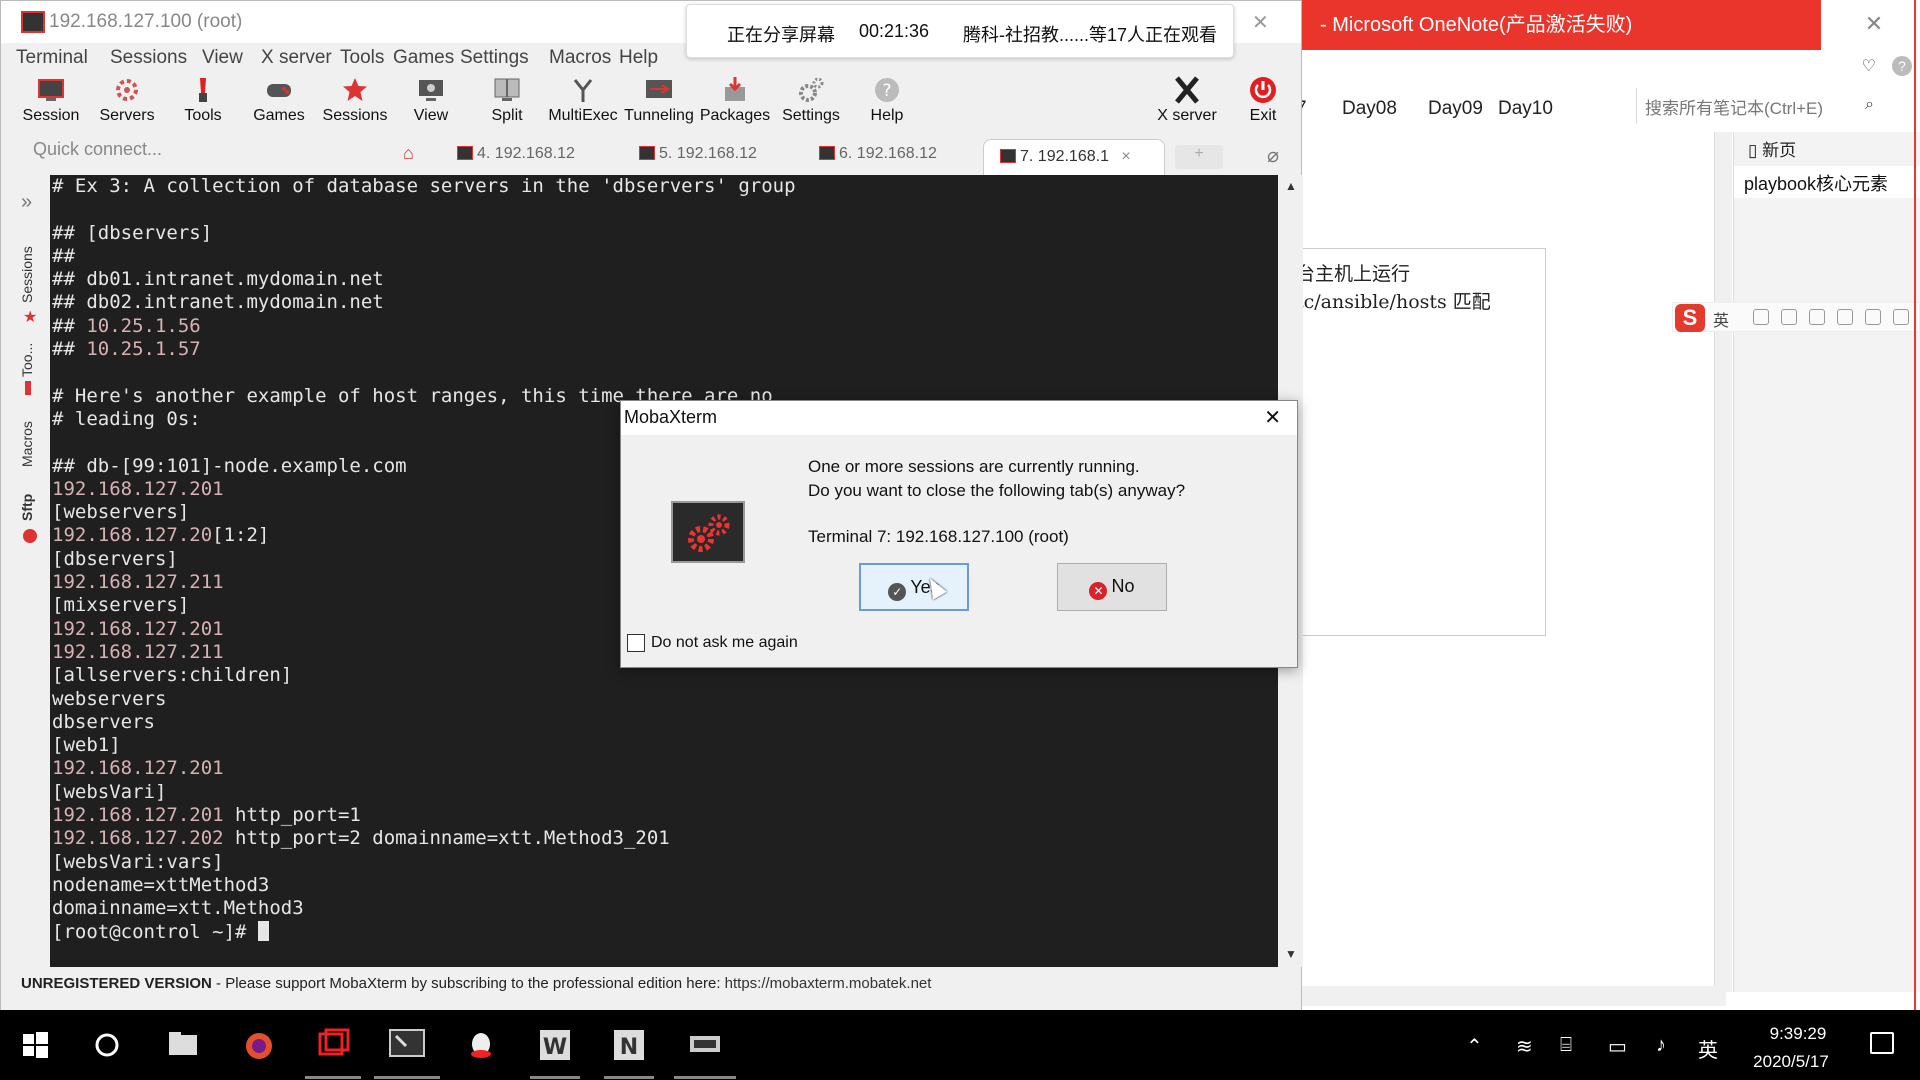 The image size is (1920, 1080). Describe the element at coordinates (629, 1077) in the screenshot. I see `taskbar-active-indicator` at that location.